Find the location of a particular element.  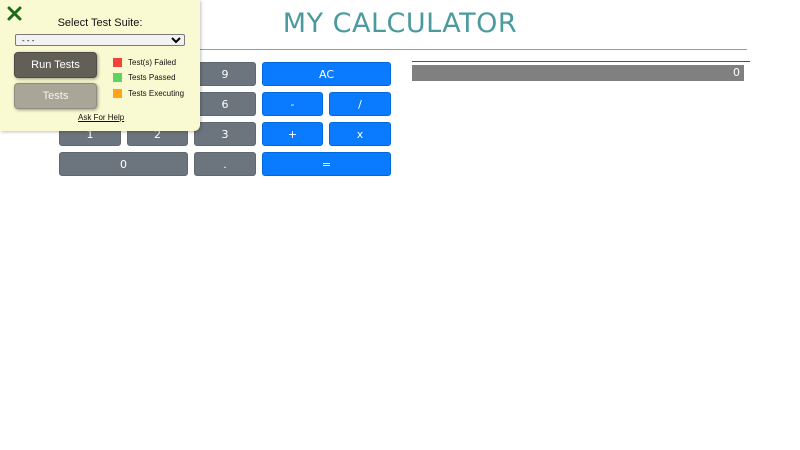

failed-swatch is located at coordinates (117, 62).